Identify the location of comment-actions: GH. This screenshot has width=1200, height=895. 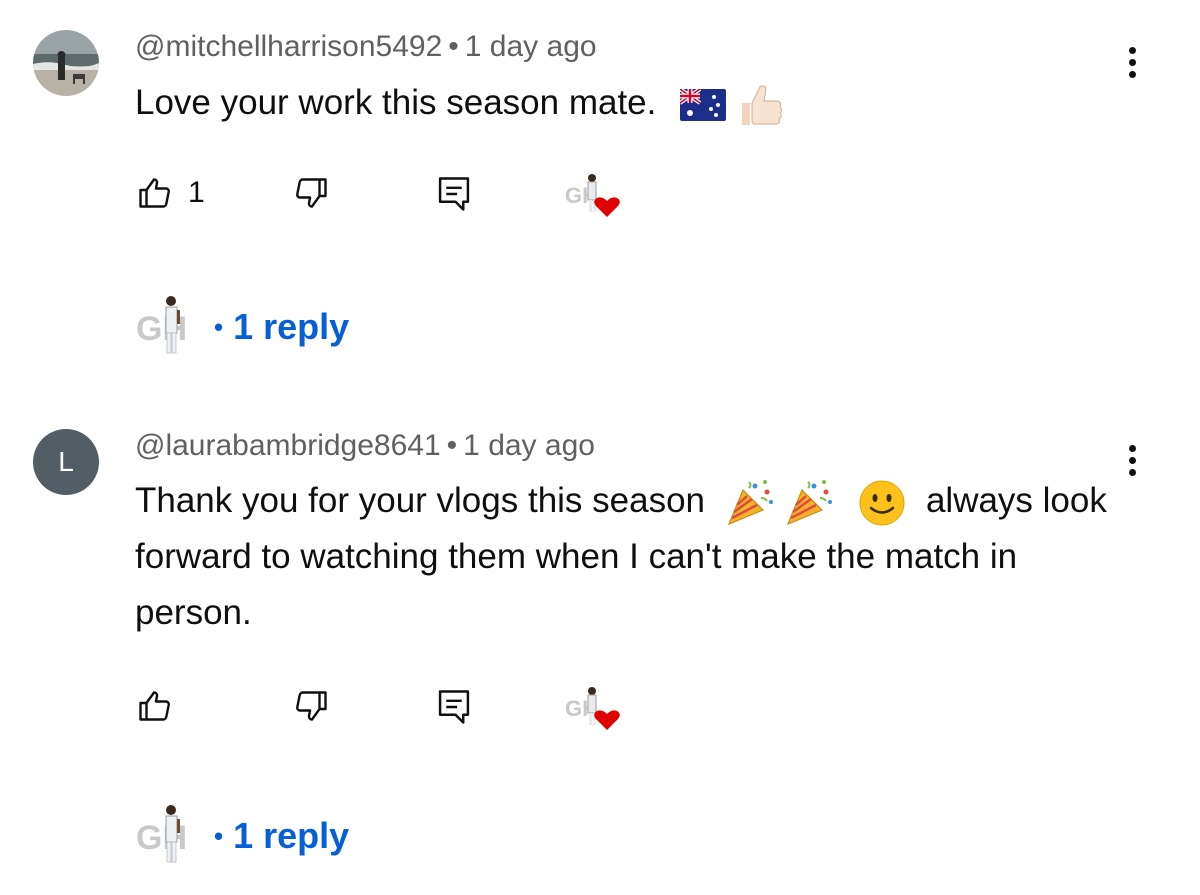
(600, 706).